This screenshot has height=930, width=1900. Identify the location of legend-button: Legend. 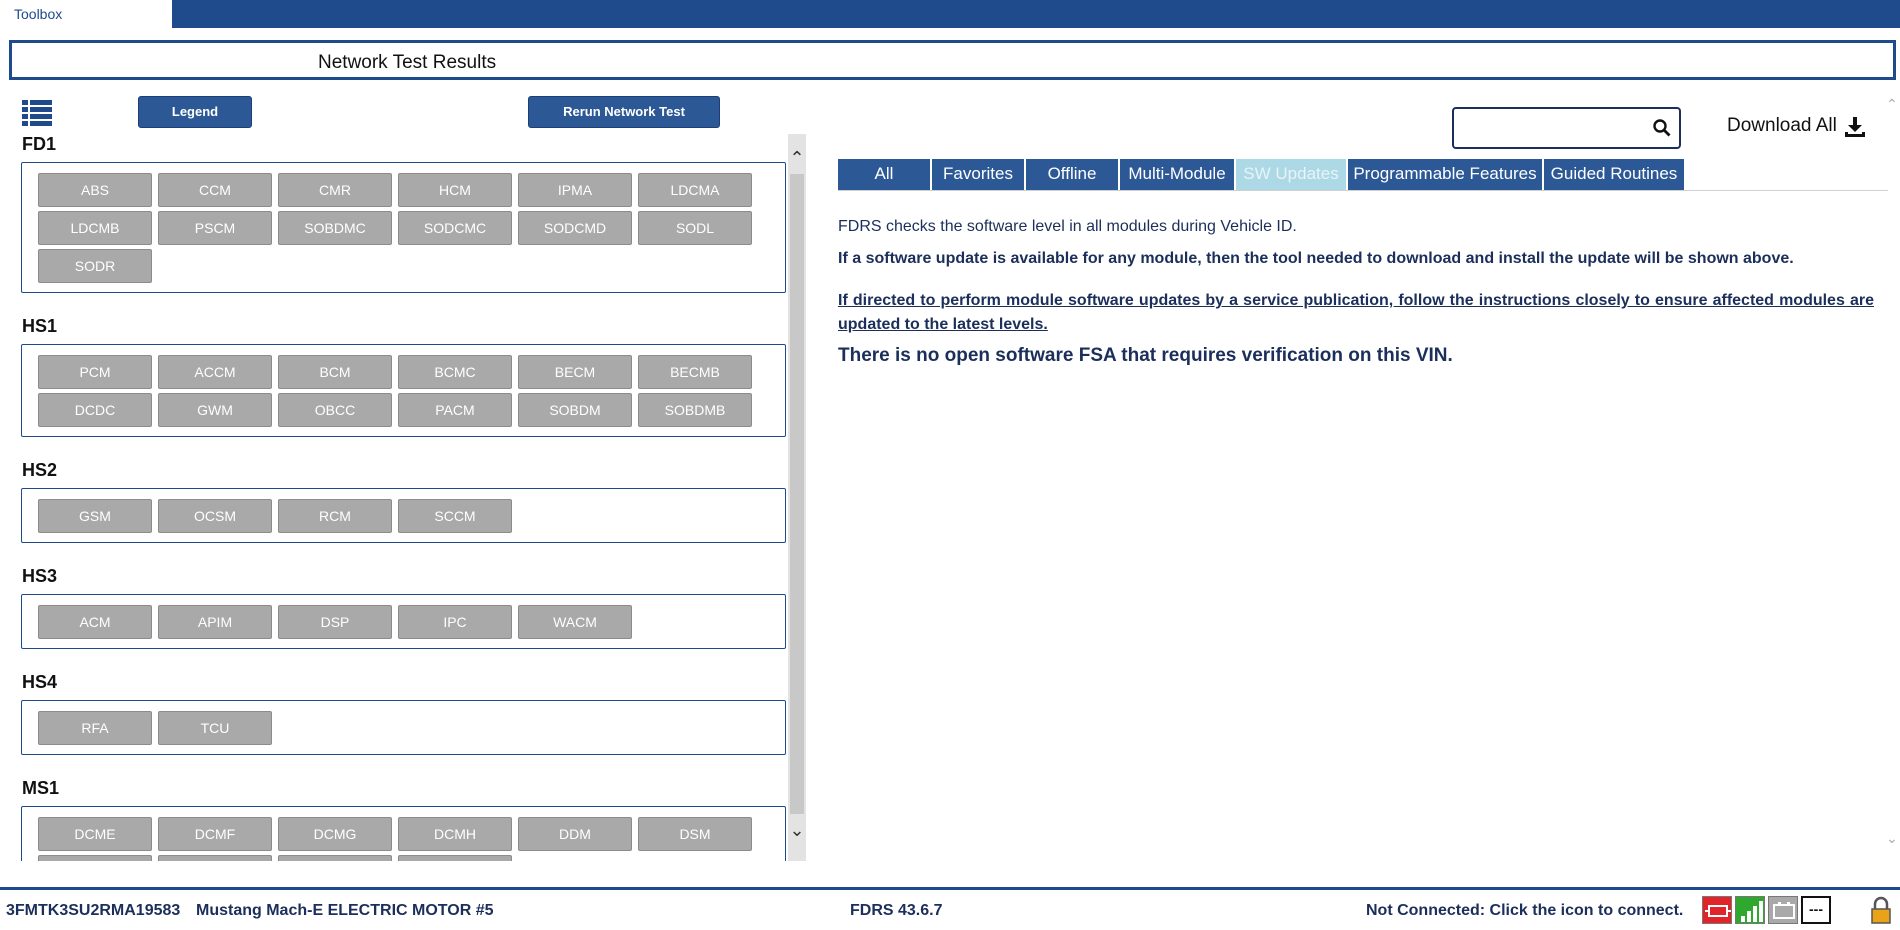
(195, 112).